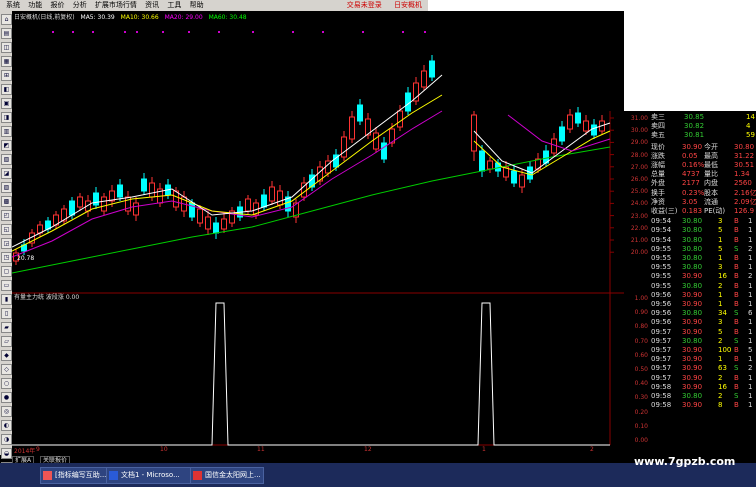 The image size is (756, 487). I want to click on menu-bar: 系统 功能 报价 分析 扩展市场行情 资讯 工具 帮助 交易未登录 日安概机, so click(214, 5).